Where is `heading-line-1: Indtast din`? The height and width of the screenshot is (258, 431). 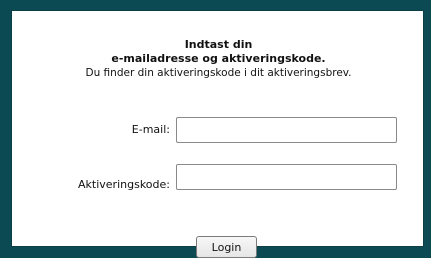
heading-line-1: Indtast din is located at coordinates (218, 44).